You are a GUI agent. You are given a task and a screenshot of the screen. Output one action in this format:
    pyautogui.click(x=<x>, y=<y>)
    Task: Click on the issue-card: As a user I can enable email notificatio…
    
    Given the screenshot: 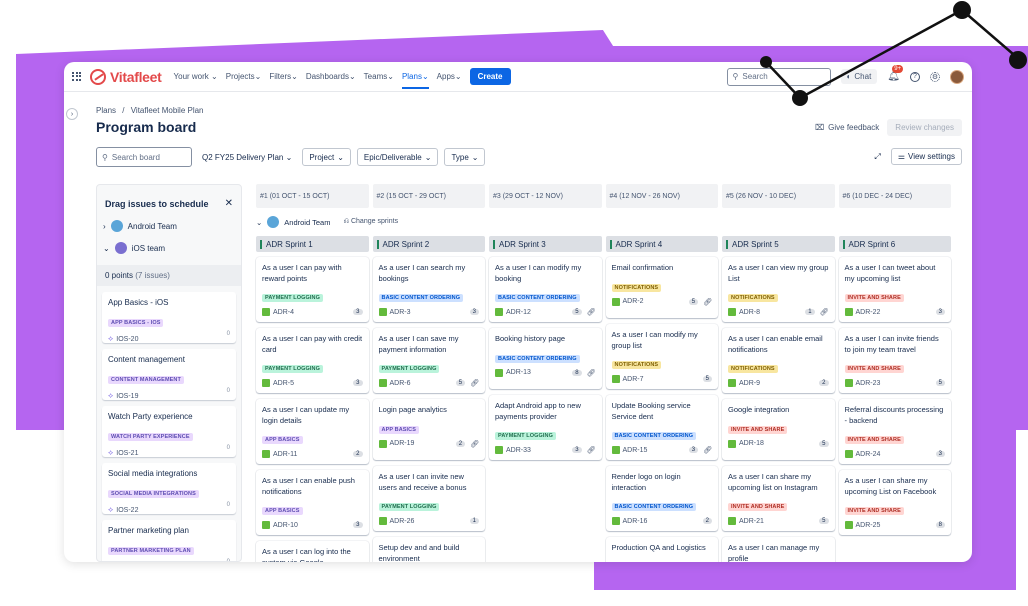 What is the action you would take?
    pyautogui.click(x=778, y=360)
    